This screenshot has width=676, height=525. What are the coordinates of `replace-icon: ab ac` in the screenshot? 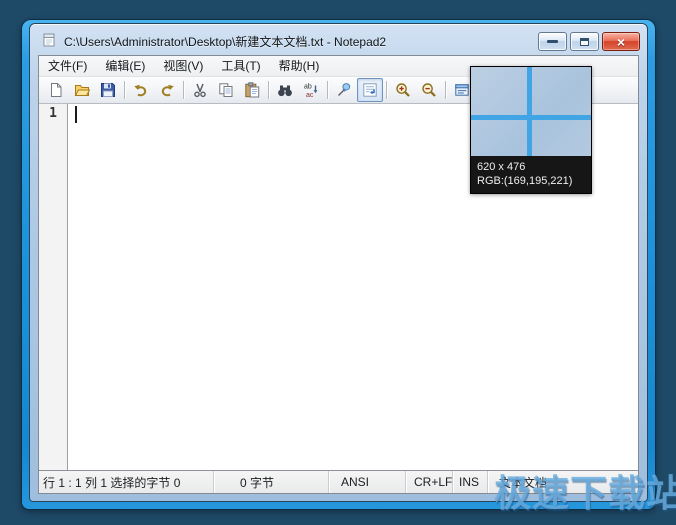 It's located at (311, 91).